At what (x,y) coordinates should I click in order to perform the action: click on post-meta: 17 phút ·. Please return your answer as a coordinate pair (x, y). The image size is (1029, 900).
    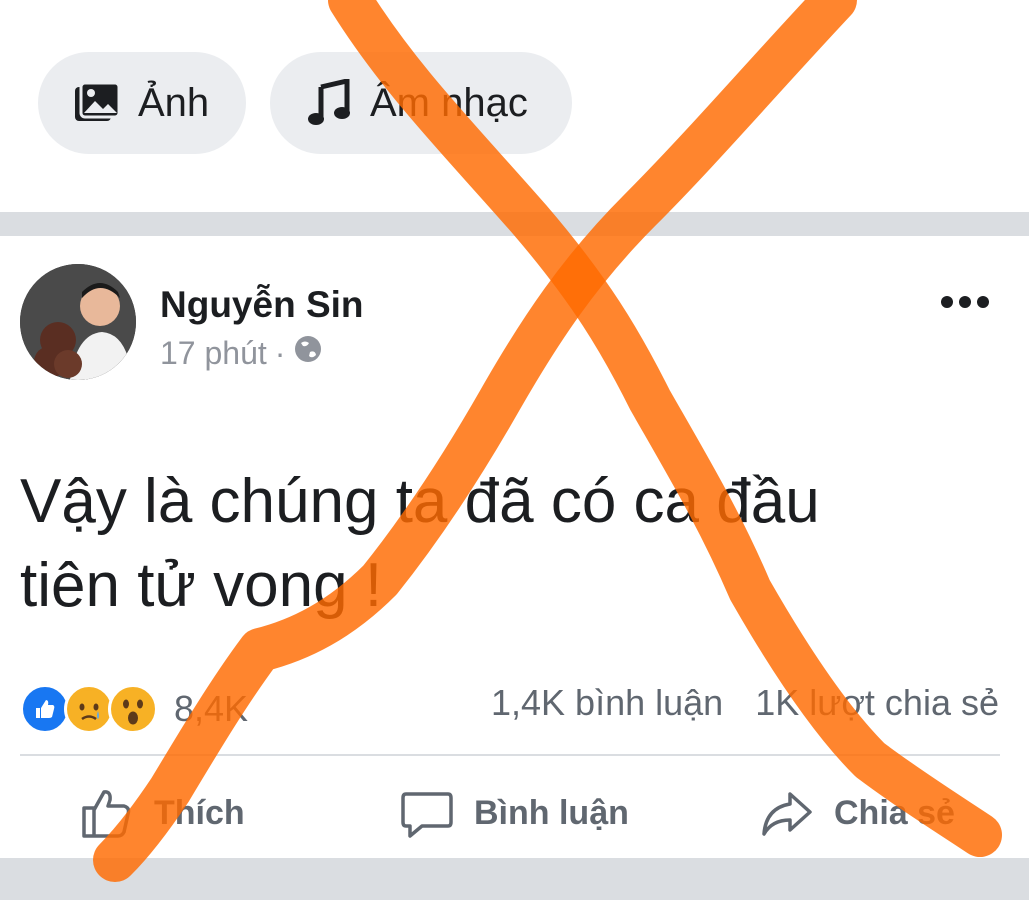
    Looking at the image, I should click on (241, 353).